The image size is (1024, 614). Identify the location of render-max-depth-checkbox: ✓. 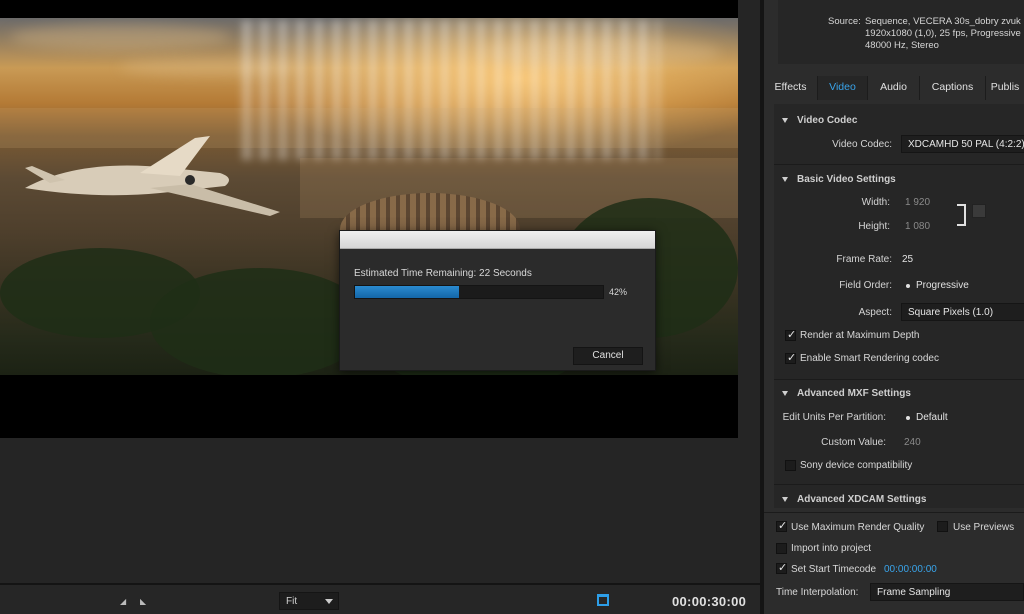
(791, 335).